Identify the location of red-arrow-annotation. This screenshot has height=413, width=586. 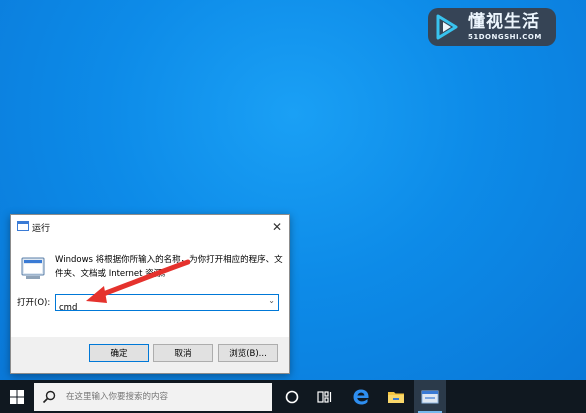
(138, 281).